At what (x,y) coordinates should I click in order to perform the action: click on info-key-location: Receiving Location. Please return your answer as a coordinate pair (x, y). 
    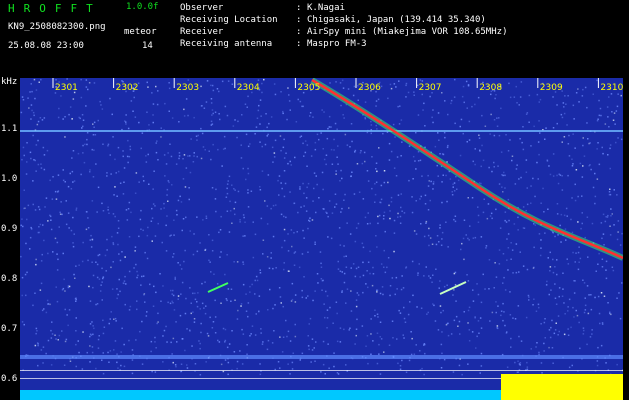
    Looking at the image, I should click on (229, 20).